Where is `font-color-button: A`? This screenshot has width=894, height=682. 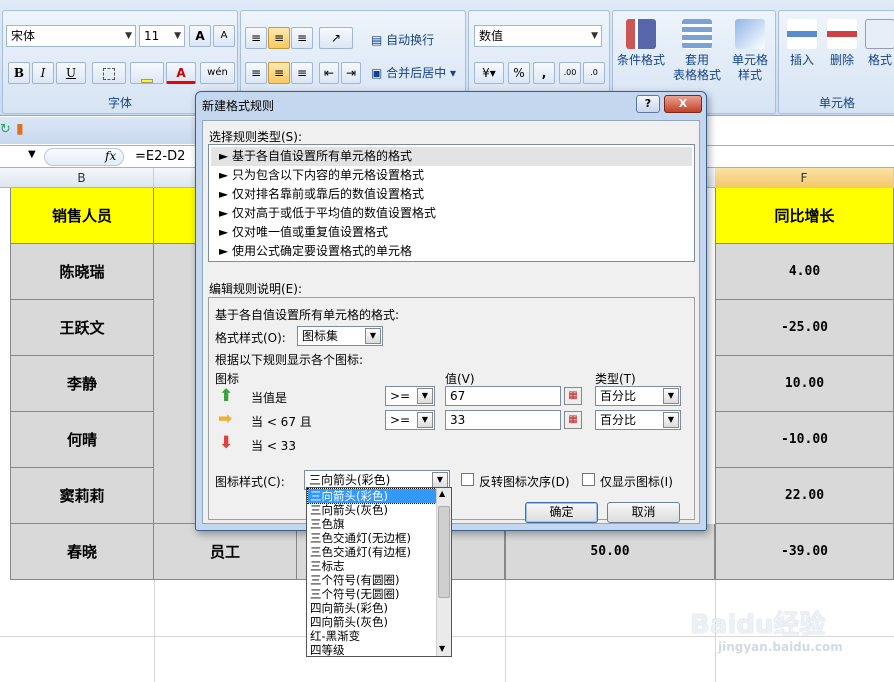
font-color-button: A is located at coordinates (181, 73).